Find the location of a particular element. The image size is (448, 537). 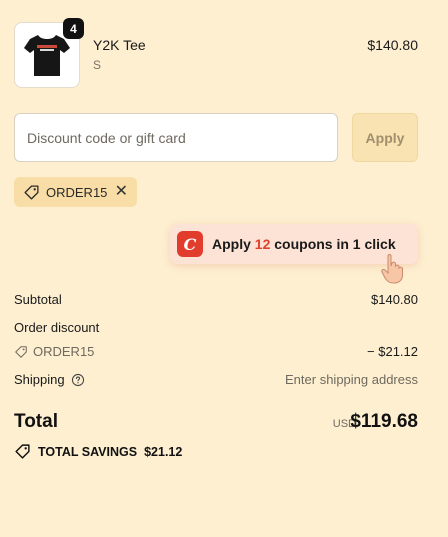

order-discount-code-row: ORDER15 is located at coordinates (54, 351).